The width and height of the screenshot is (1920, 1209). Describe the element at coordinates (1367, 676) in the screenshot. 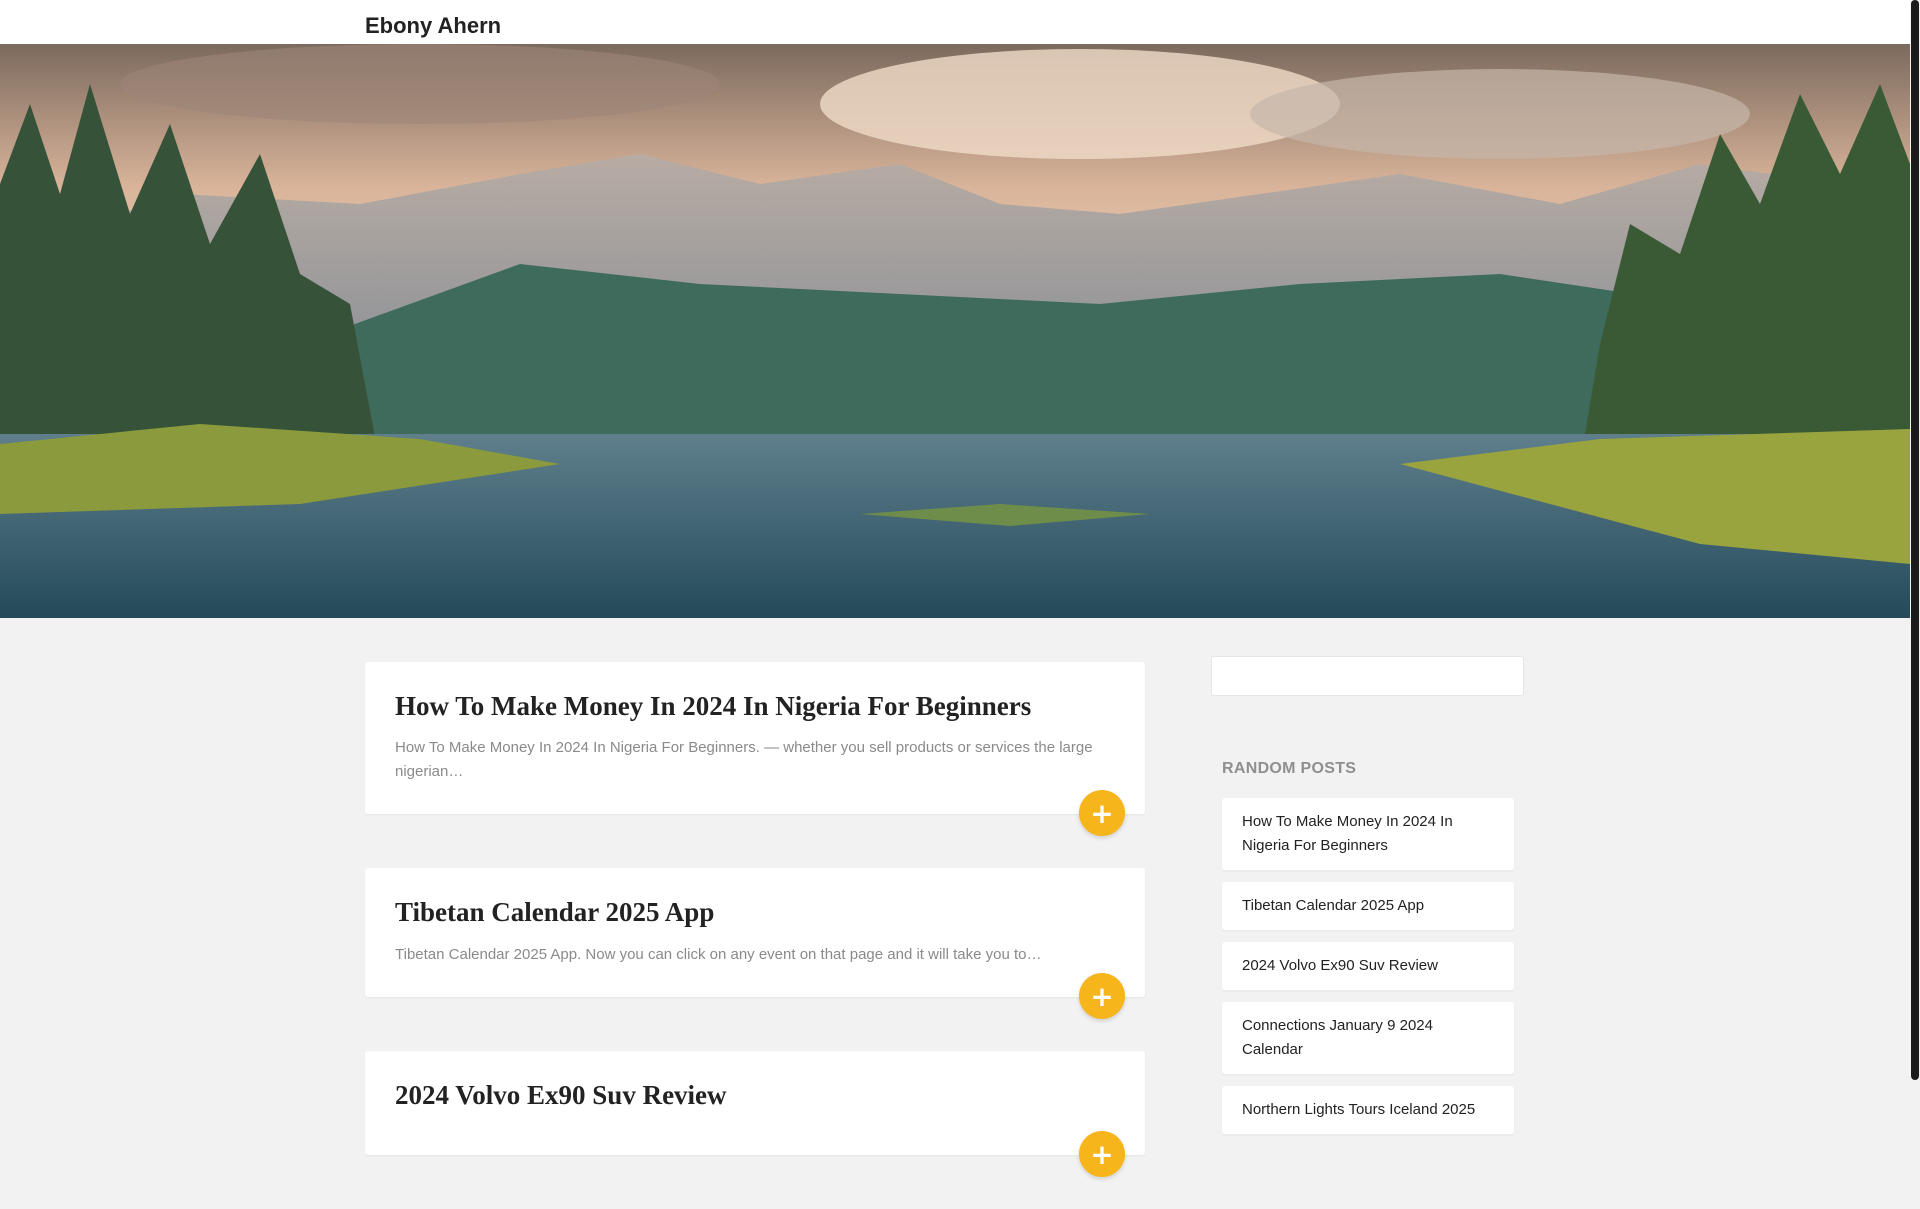

I see `search-input` at that location.